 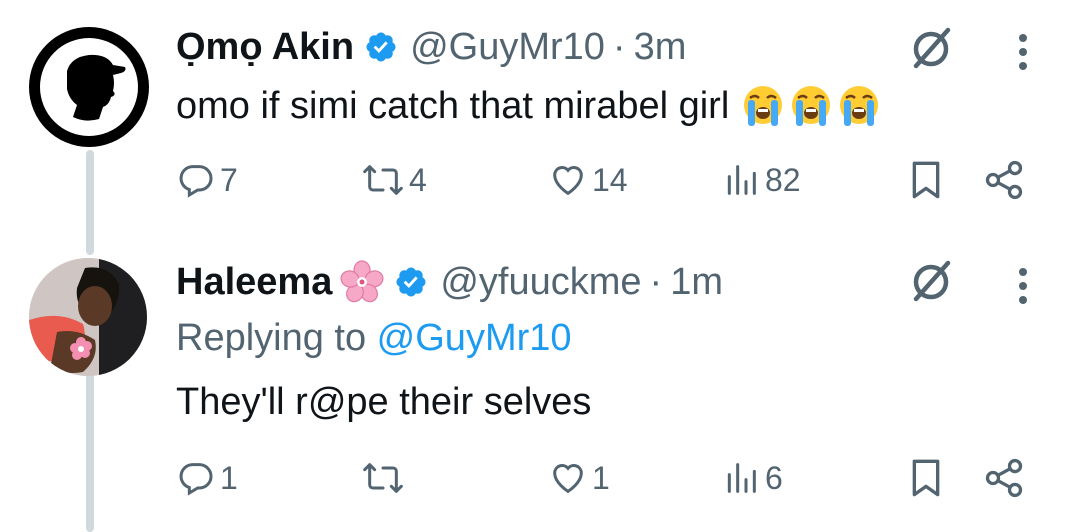 I want to click on replying-to-line: Replying to @GuyMr10, so click(x=374, y=338).